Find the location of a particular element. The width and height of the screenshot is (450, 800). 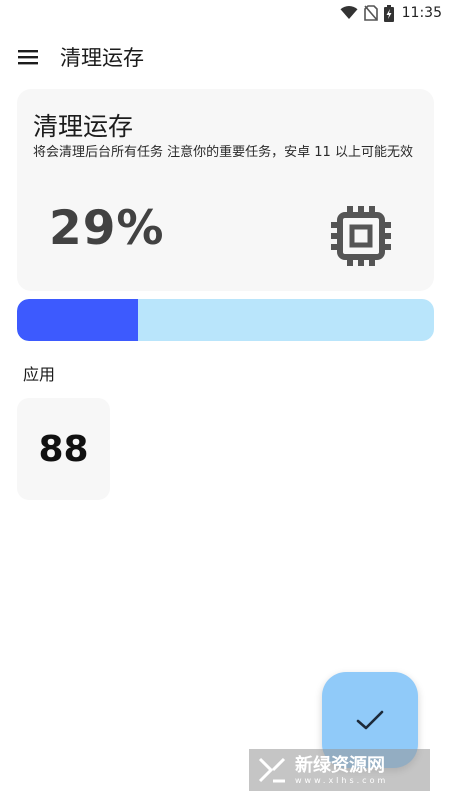

watermark-domain: www.xlhs.com is located at coordinates (342, 780).